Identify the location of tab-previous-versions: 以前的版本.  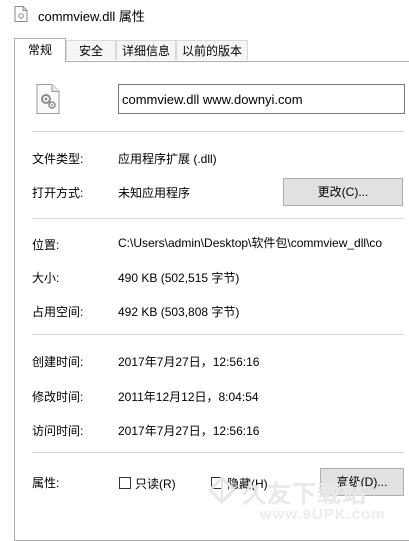
(212, 50).